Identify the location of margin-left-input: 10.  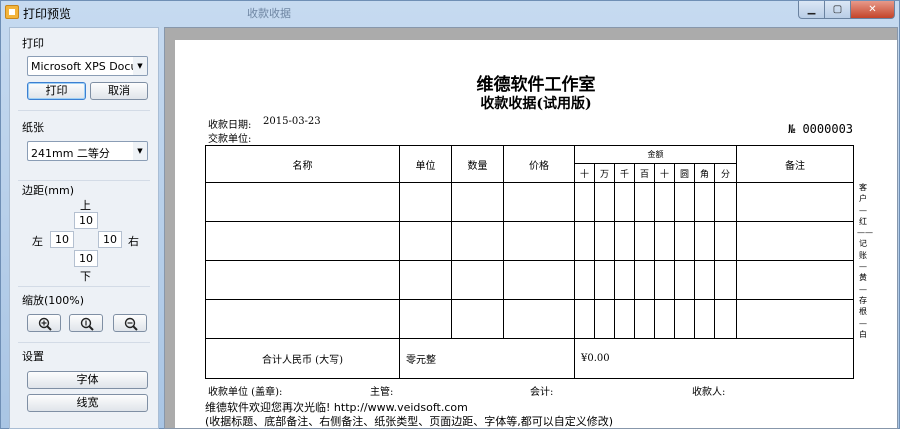
(62, 239).